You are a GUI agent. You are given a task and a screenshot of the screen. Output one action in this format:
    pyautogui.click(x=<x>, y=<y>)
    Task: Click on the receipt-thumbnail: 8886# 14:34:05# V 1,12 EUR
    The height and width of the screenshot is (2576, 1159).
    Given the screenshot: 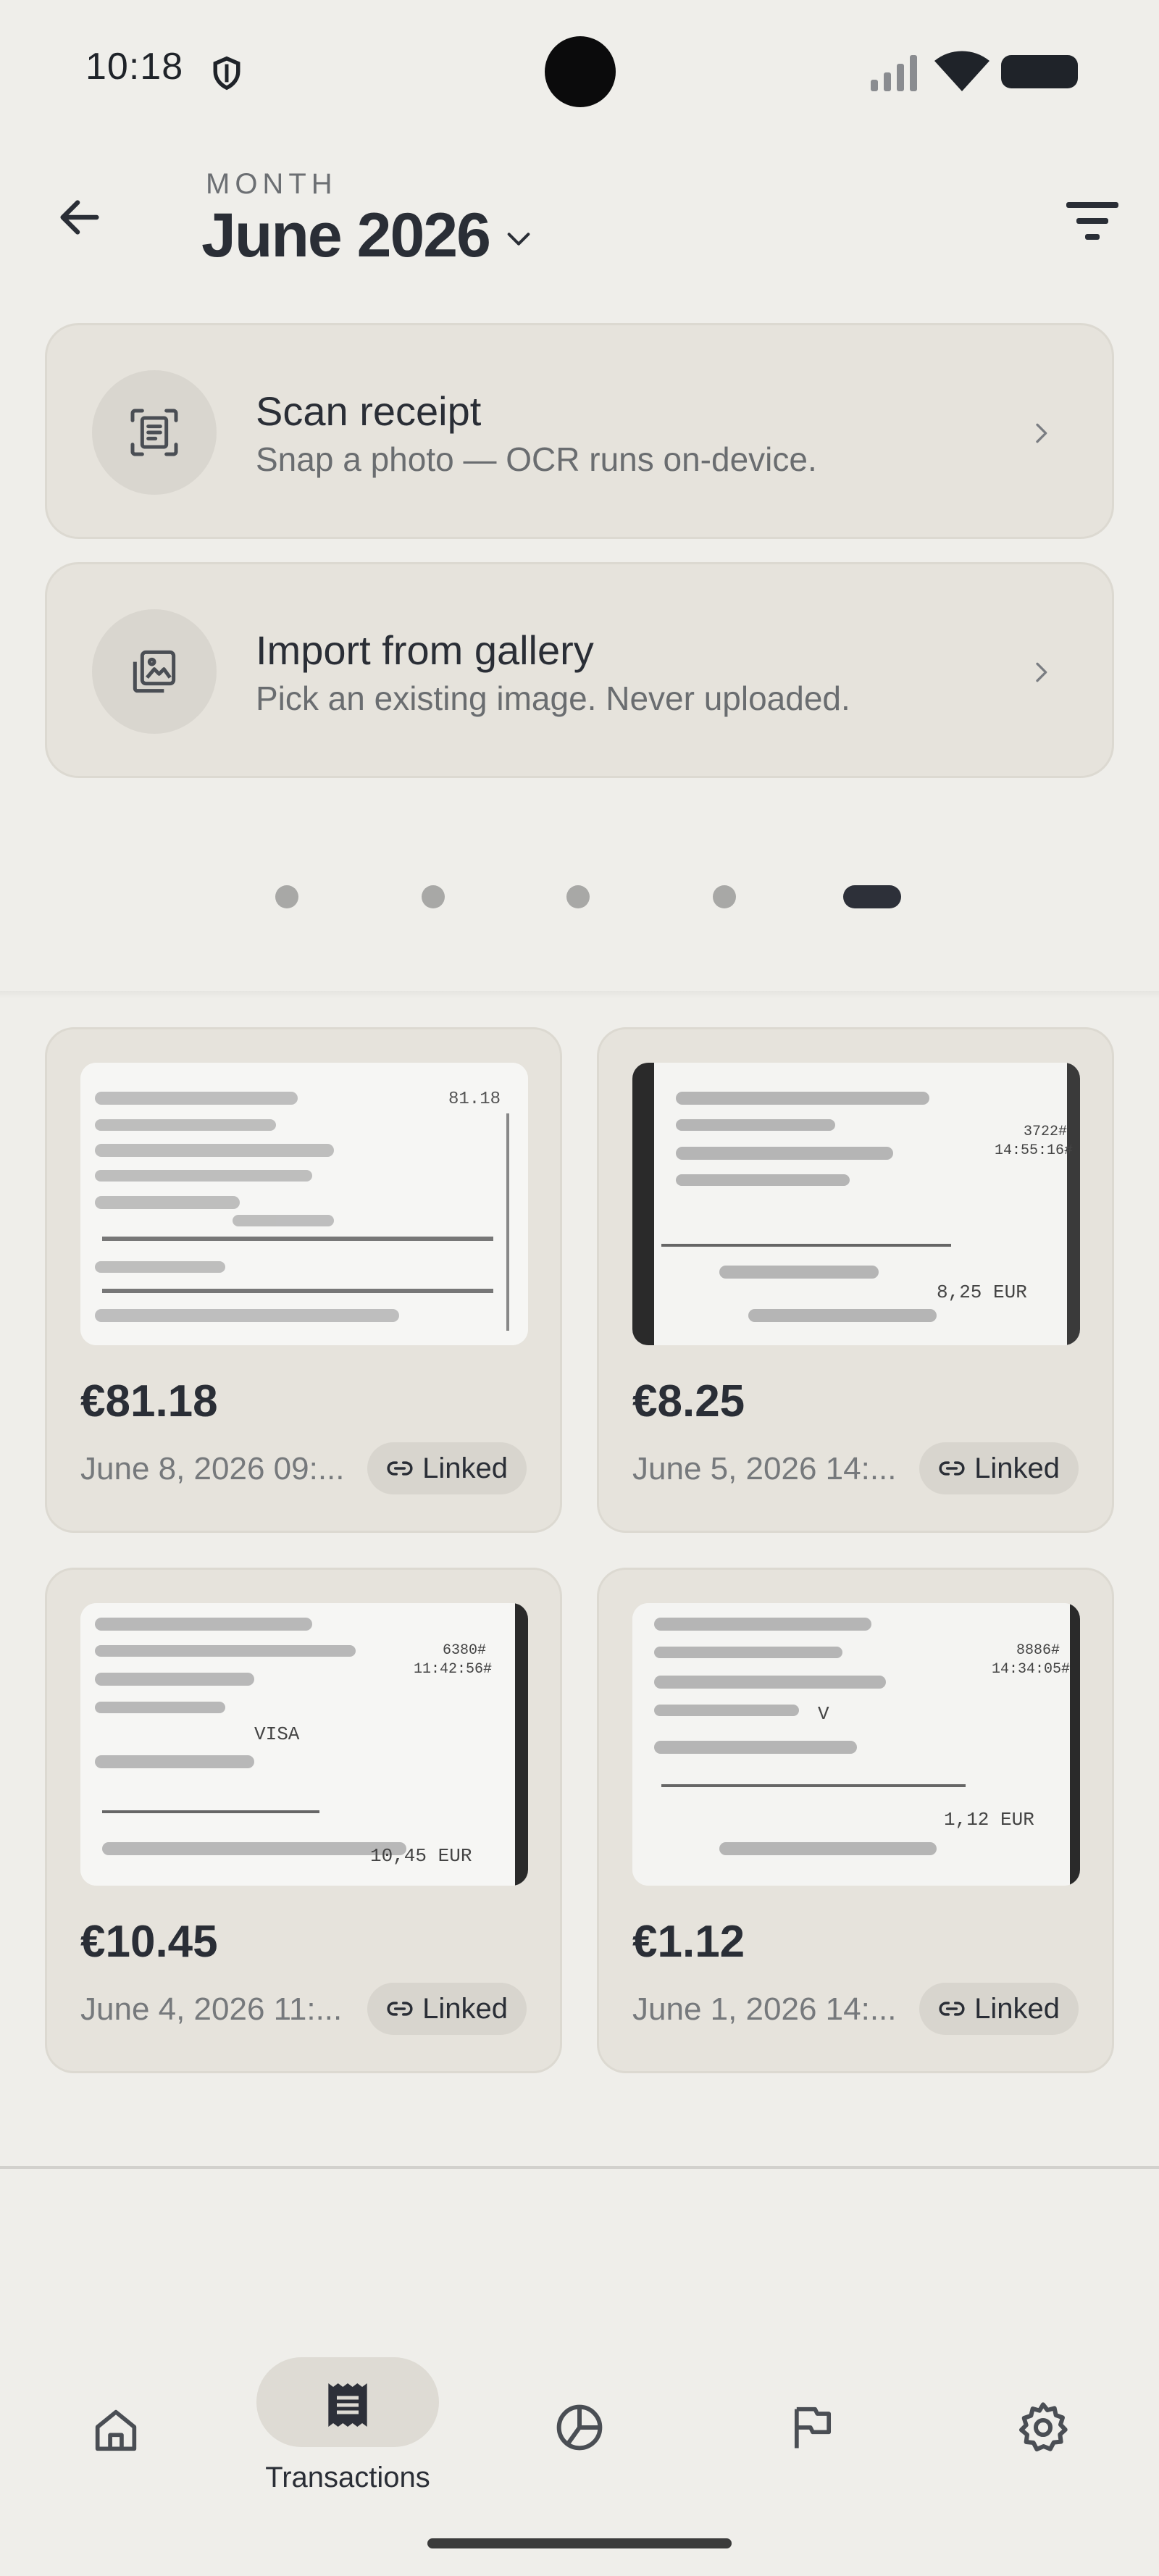 What is the action you would take?
    pyautogui.click(x=856, y=1744)
    